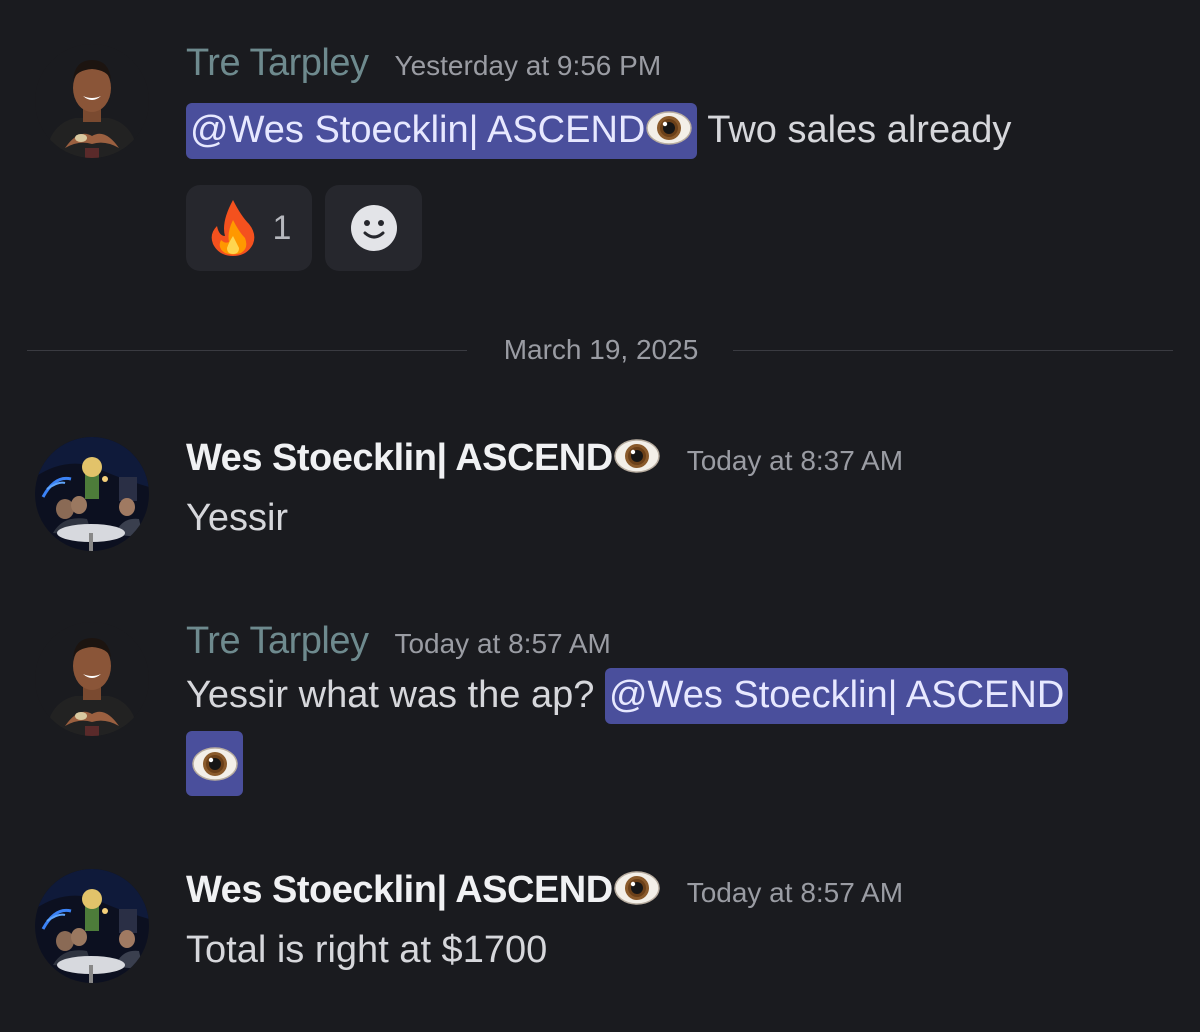  What do you see at coordinates (528, 65) in the screenshot?
I see `message-timestamp: Yesterday at 9:56 PM` at bounding box center [528, 65].